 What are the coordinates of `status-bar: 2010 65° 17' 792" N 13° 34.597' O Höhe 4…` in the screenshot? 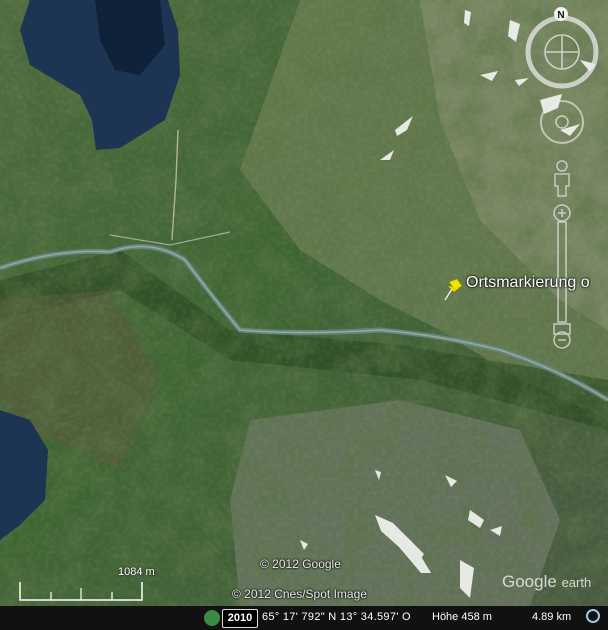 It's located at (304, 618).